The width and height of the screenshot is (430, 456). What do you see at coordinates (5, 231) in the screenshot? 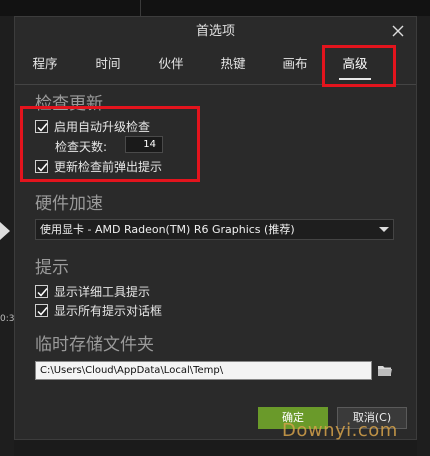
I see `background-play-icon` at bounding box center [5, 231].